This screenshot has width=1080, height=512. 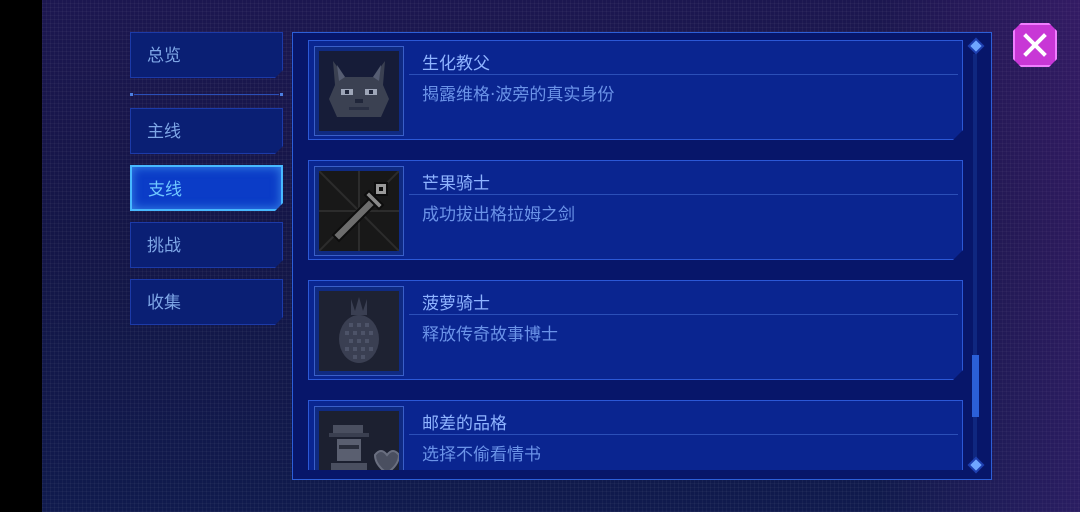 What do you see at coordinates (481, 455) in the screenshot?
I see `achievement-description: 选择不偷看情书` at bounding box center [481, 455].